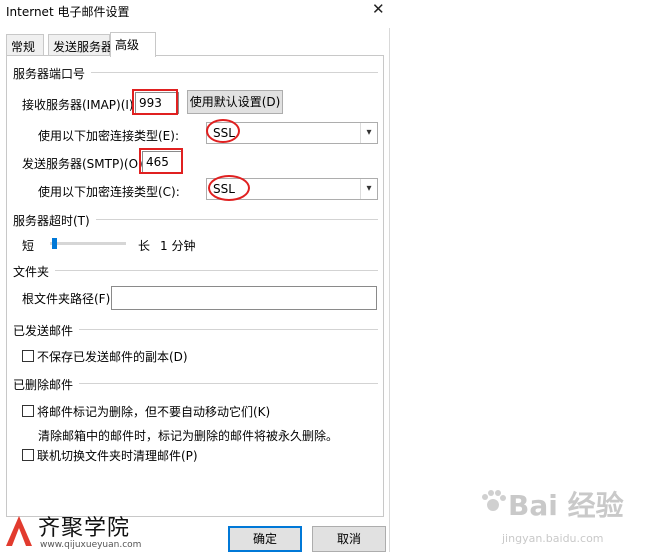 Image resolution: width=652 pixels, height=552 pixels. Describe the element at coordinates (109, 192) in the screenshot. I see `outgoing-encryption-label: 使用以下加密连接类型(C):` at that location.